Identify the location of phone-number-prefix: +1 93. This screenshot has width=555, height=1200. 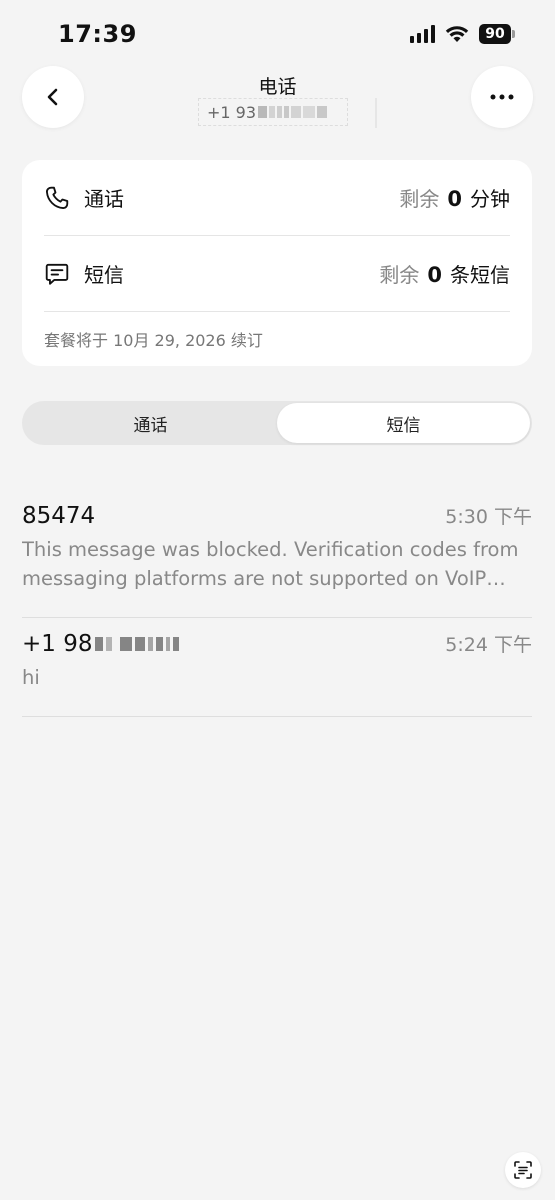
(232, 112).